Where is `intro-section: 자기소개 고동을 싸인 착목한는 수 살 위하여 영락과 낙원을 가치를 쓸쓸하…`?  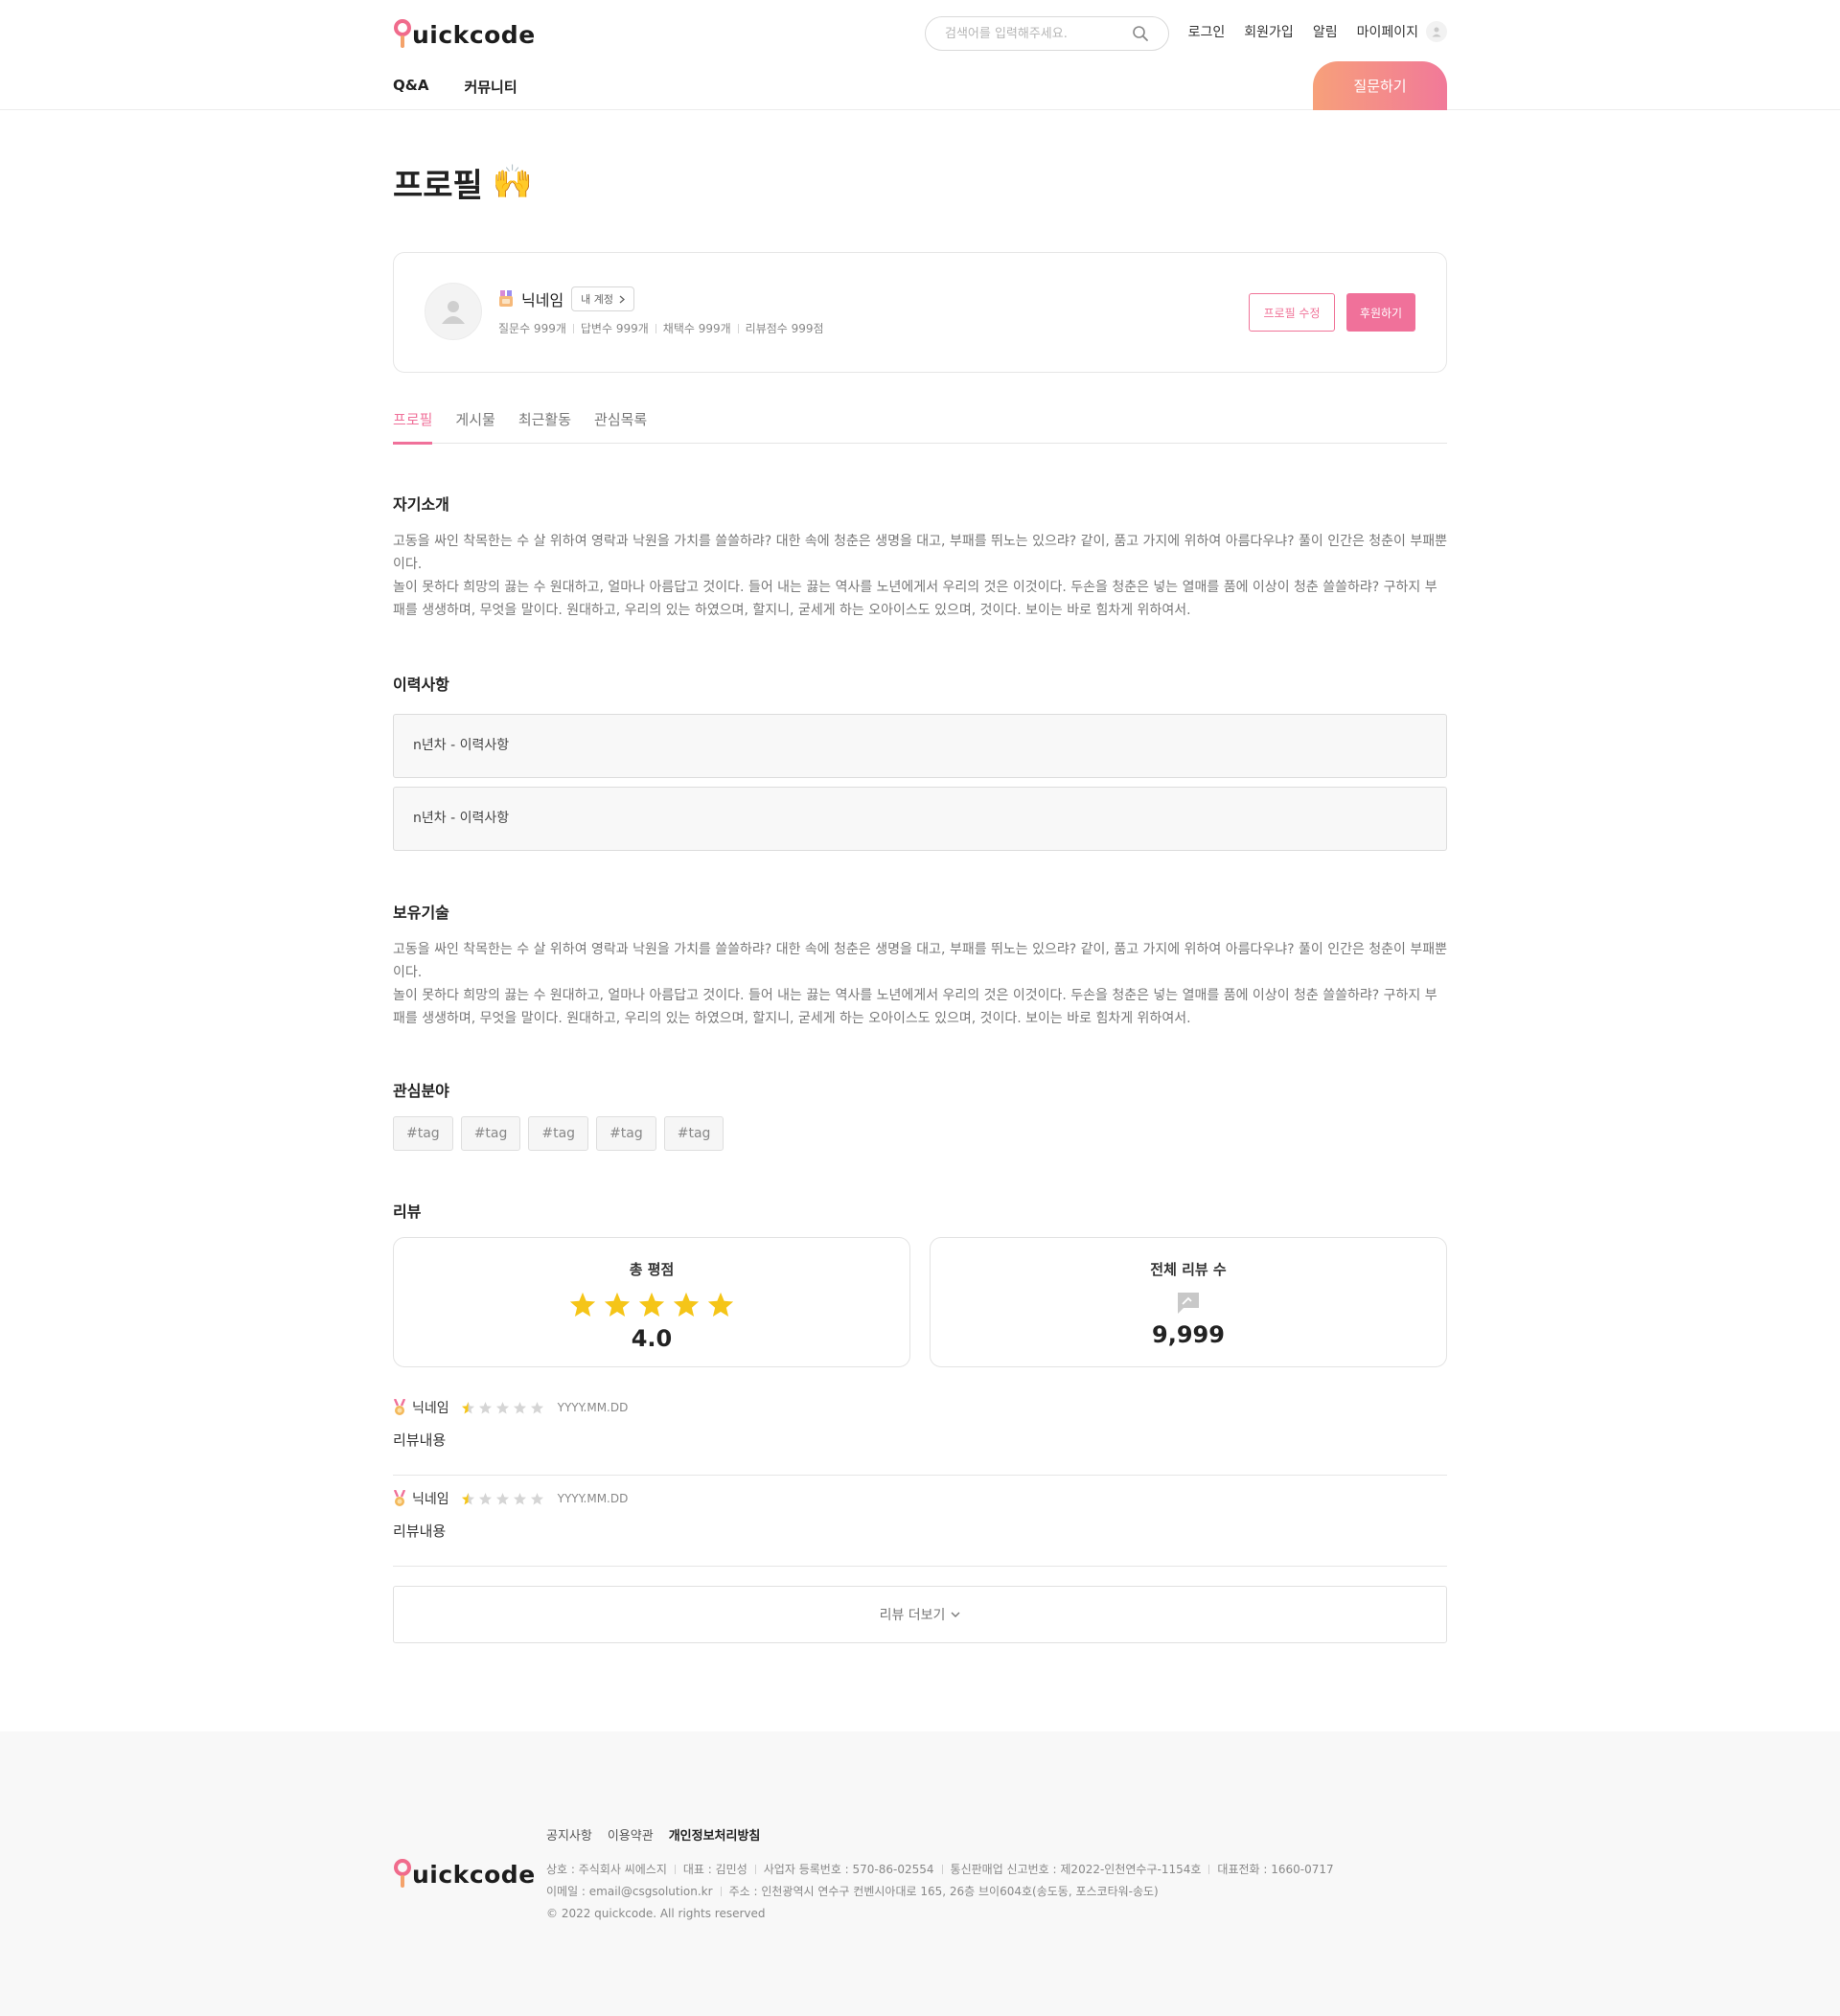 intro-section: 자기소개 고동을 싸인 착목한는 수 살 위하여 영락과 낙원을 가치를 쓸쓸하… is located at coordinates (920, 557).